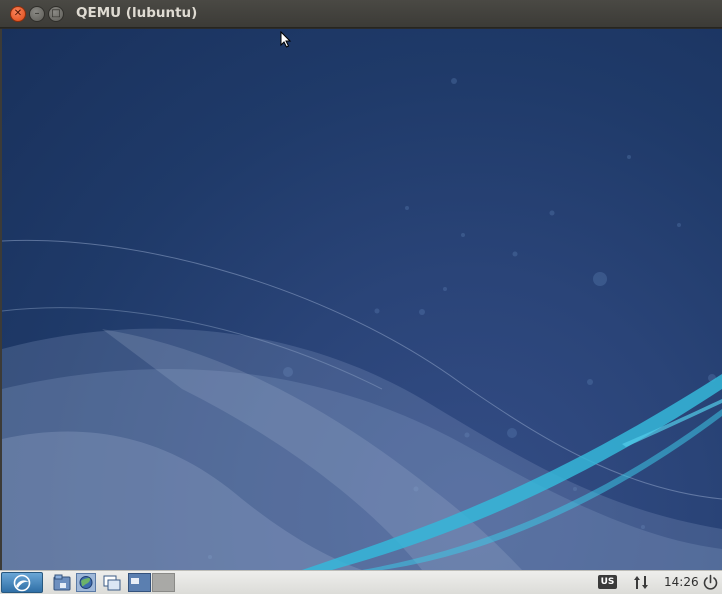 The height and width of the screenshot is (594, 722). I want to click on close-icon: ✕, so click(18, 14).